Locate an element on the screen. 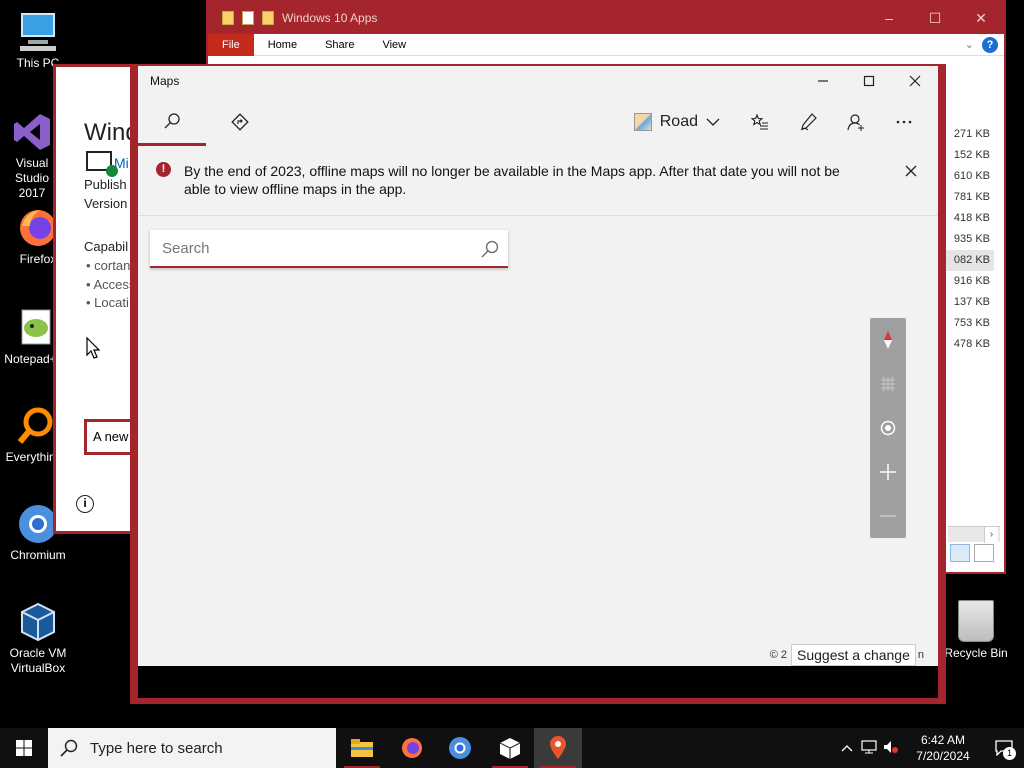 The width and height of the screenshot is (1024, 768). file-size: 753 KB is located at coordinates (971, 323).